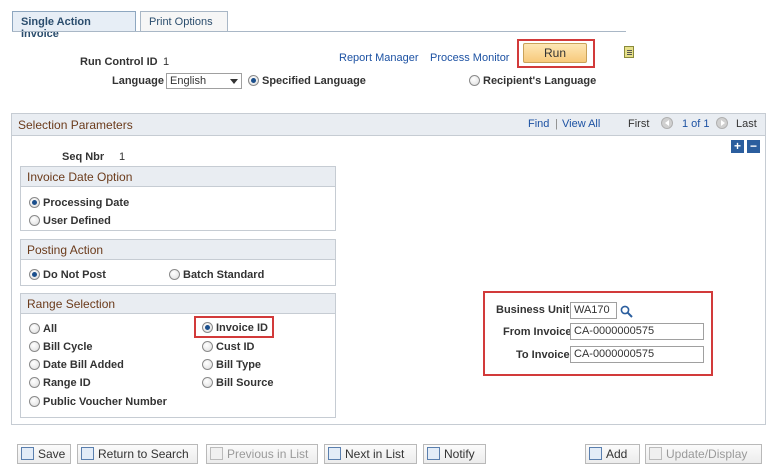 This screenshot has width=778, height=474. Describe the element at coordinates (34, 220) in the screenshot. I see `user-defined-radio` at that location.